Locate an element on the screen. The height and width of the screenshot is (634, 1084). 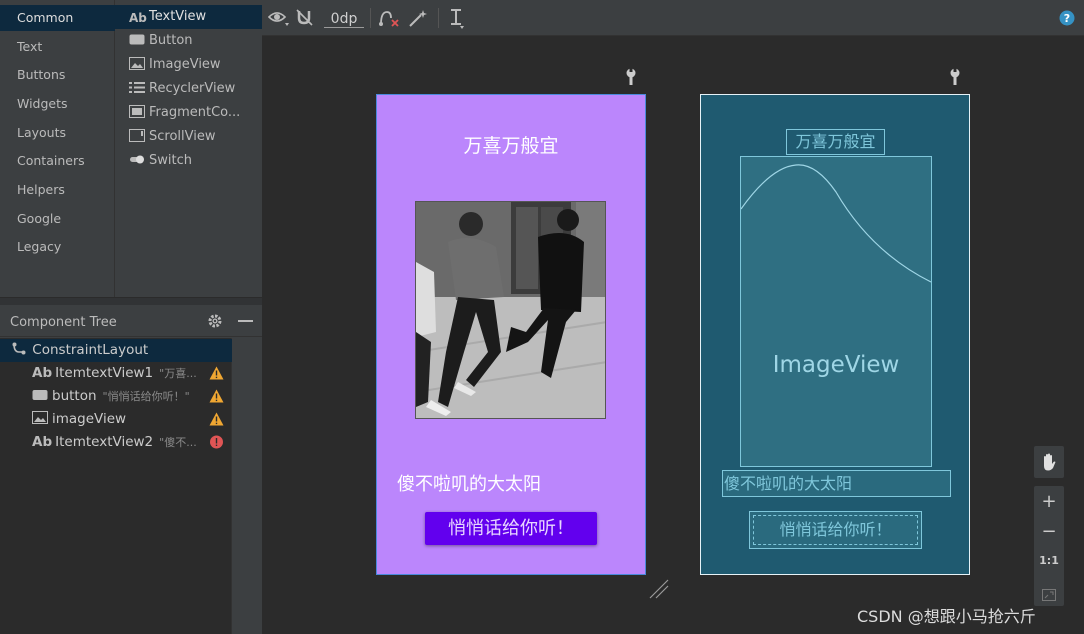
blueprint-image-curve is located at coordinates (836, 223).